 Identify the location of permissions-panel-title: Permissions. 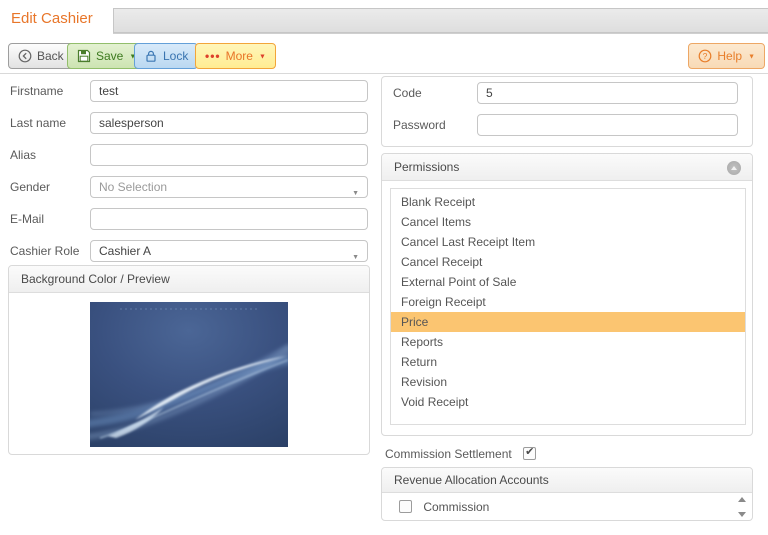
(427, 167).